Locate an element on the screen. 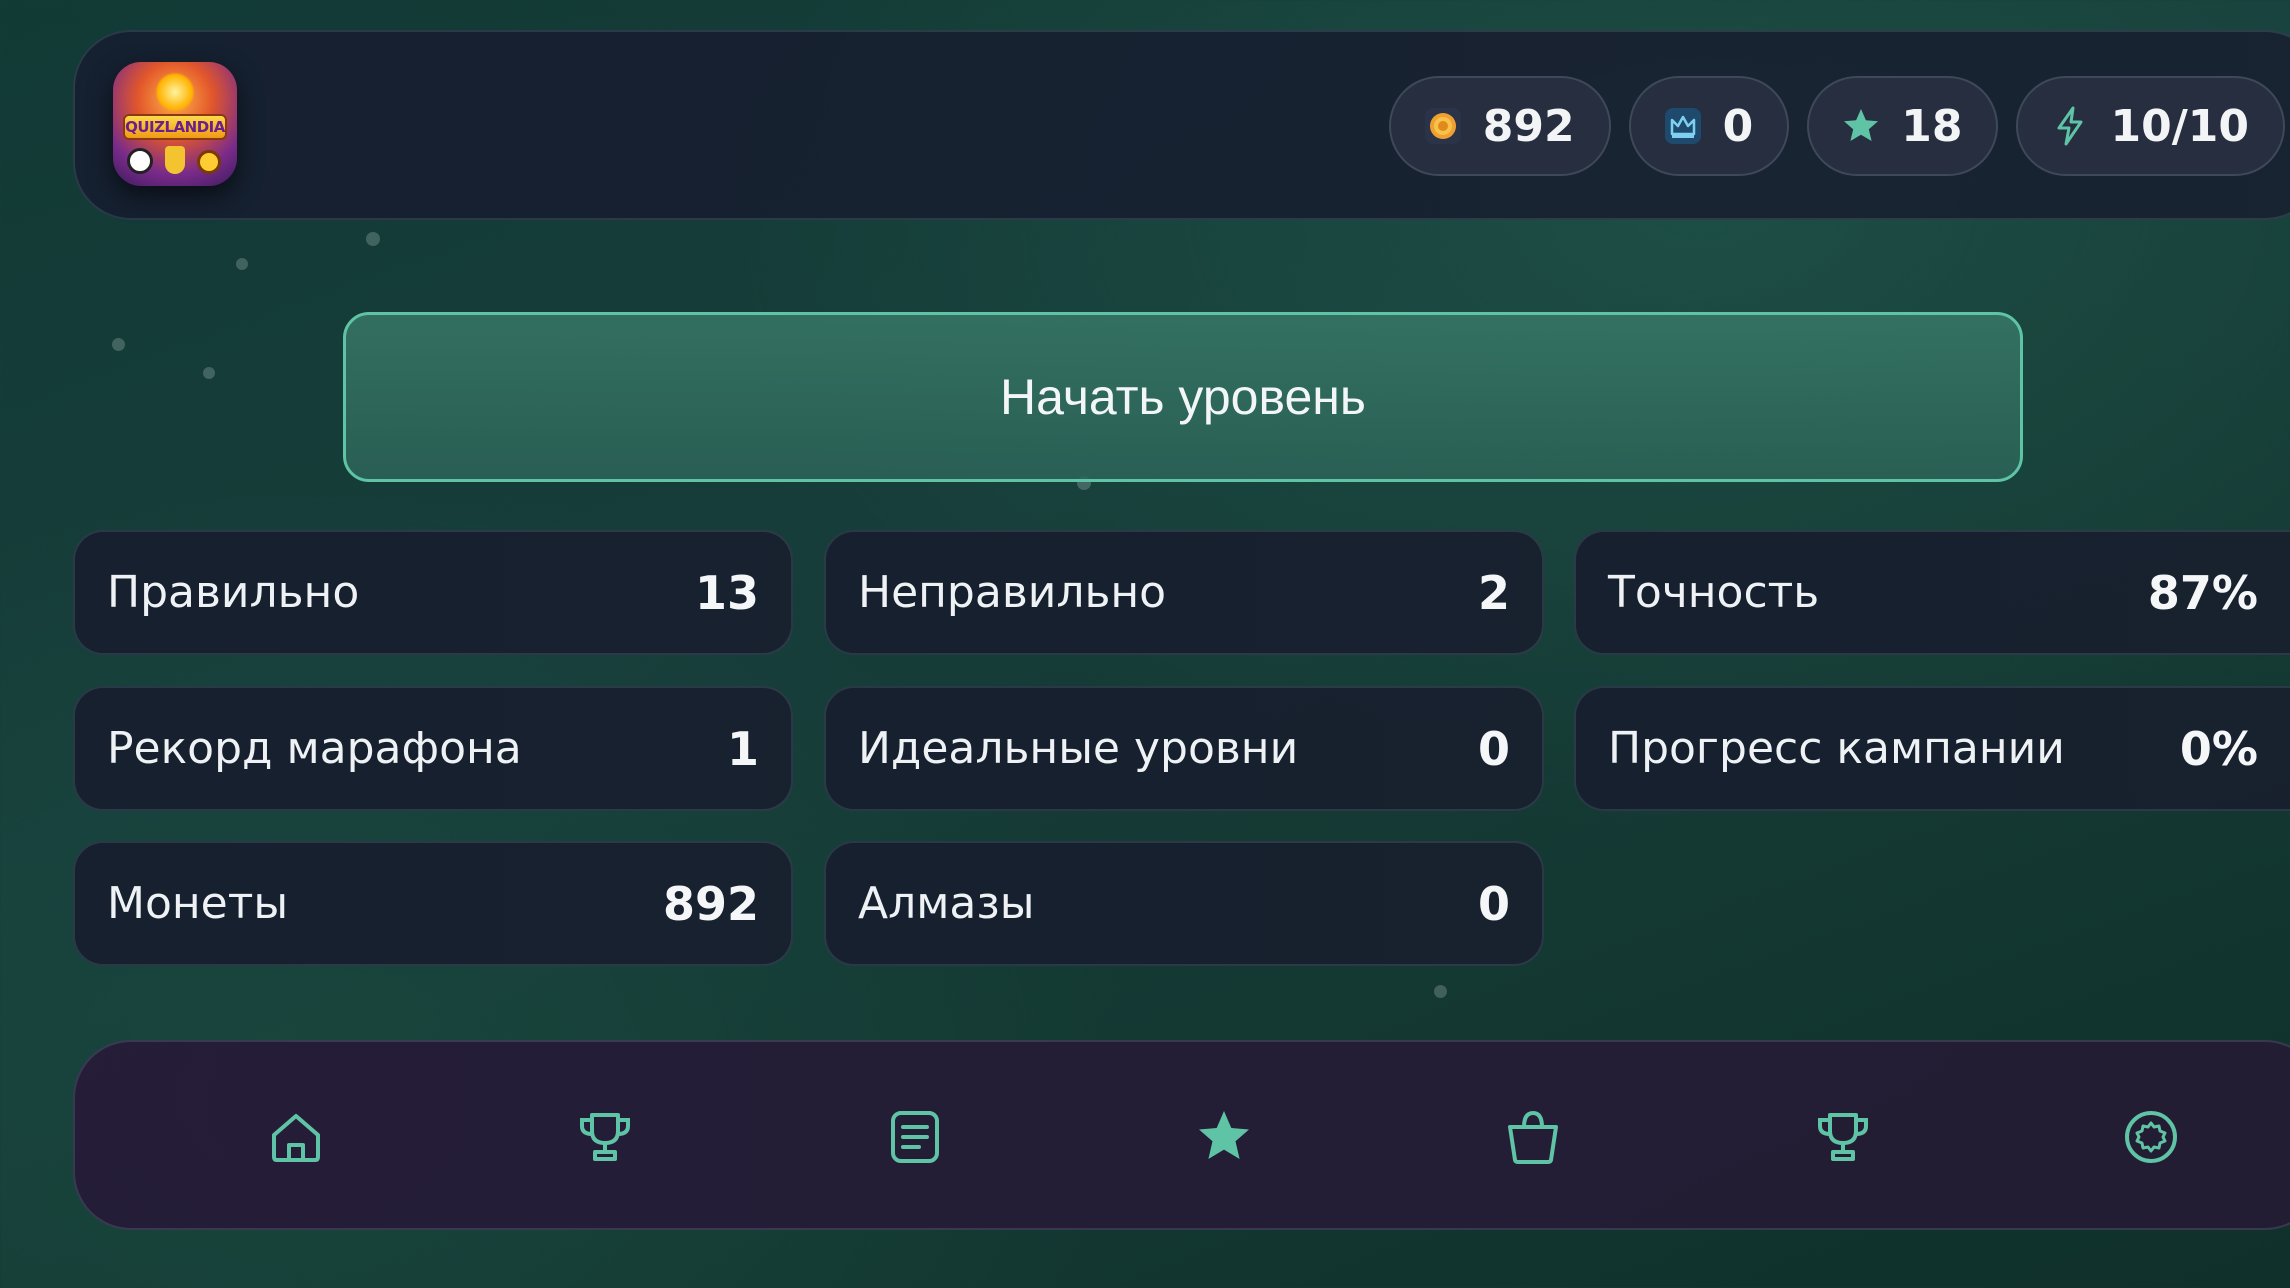  stat-value: 13 is located at coordinates (726, 592).